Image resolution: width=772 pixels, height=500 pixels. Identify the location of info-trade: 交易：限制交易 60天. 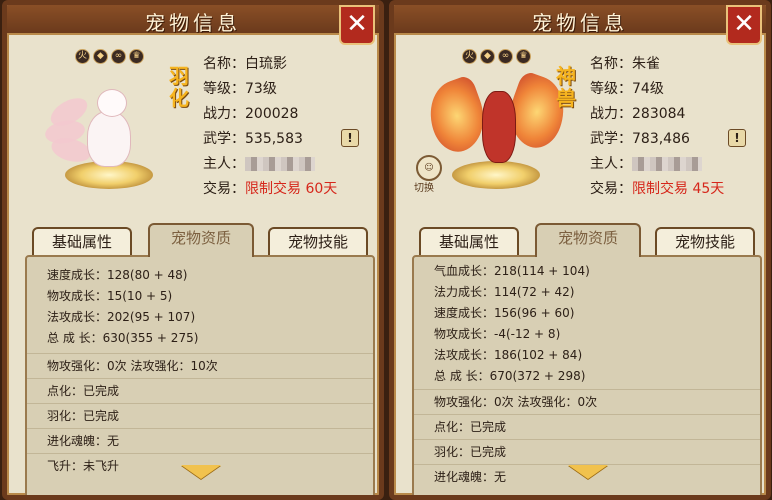
(288, 190).